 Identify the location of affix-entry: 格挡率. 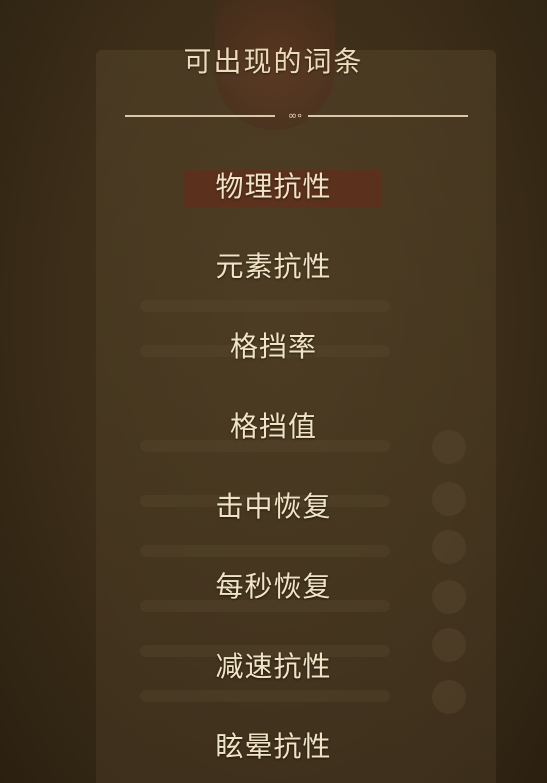
(273, 346).